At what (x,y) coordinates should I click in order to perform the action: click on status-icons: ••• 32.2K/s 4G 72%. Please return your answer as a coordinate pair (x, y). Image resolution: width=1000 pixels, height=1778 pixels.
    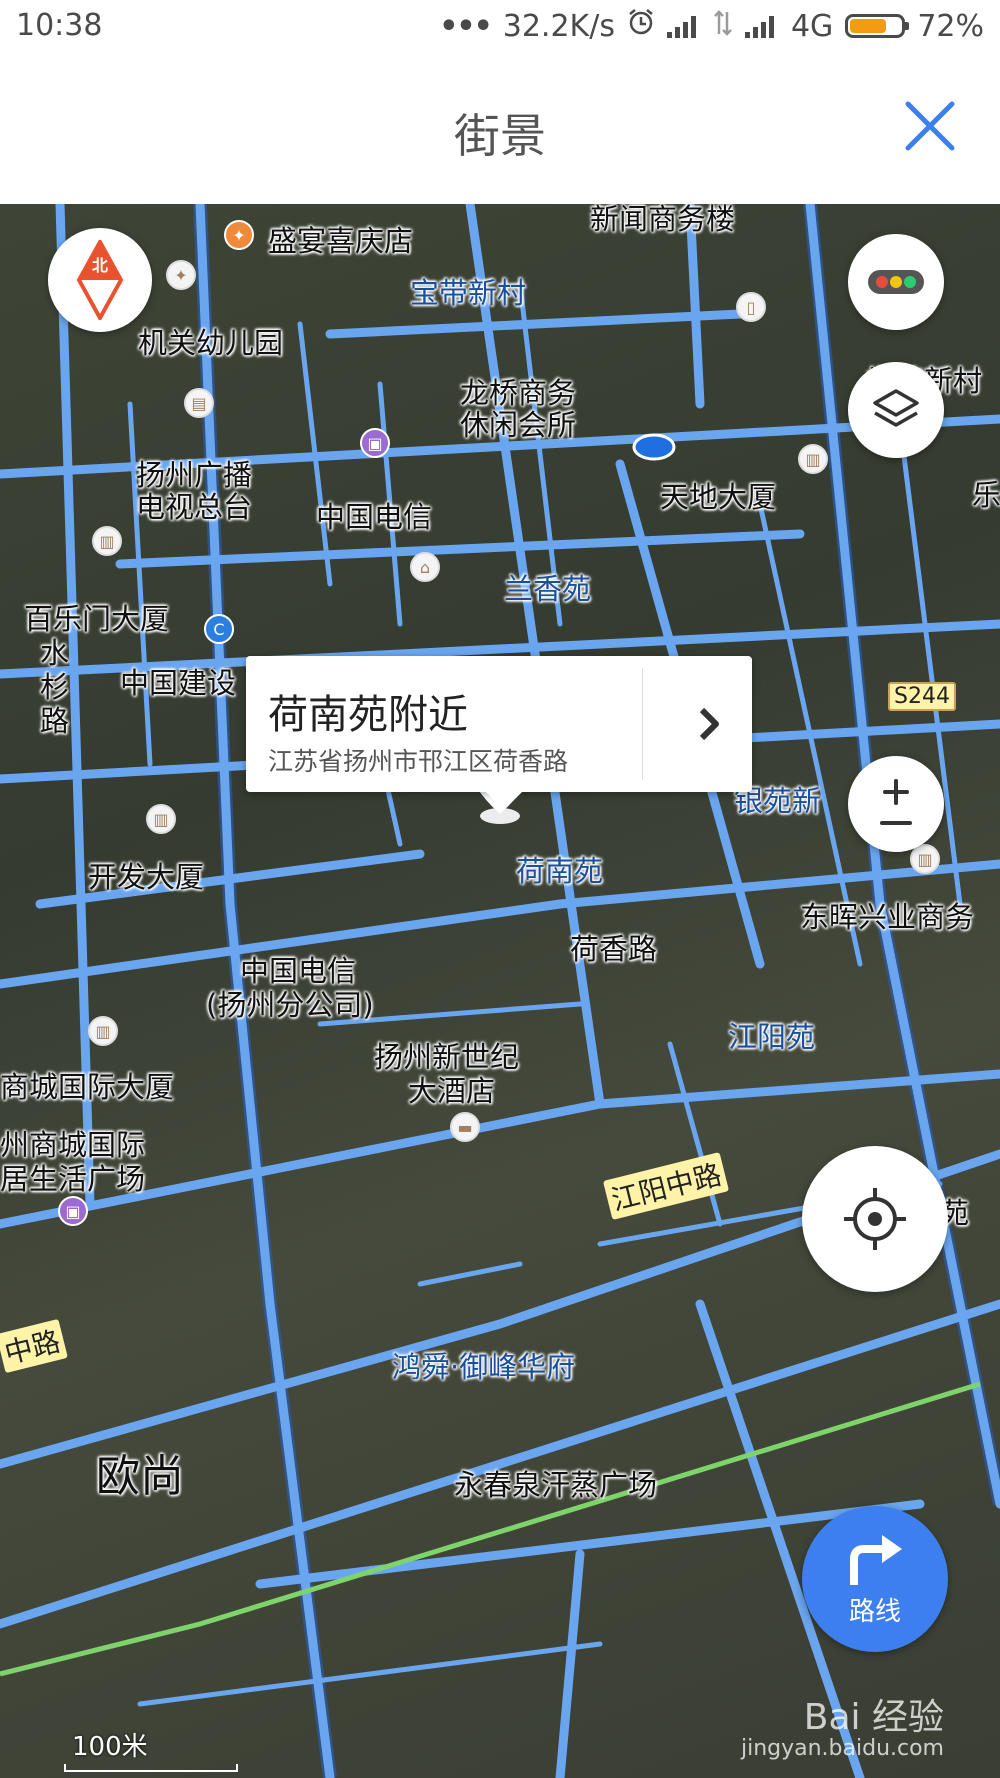
    Looking at the image, I should click on (711, 26).